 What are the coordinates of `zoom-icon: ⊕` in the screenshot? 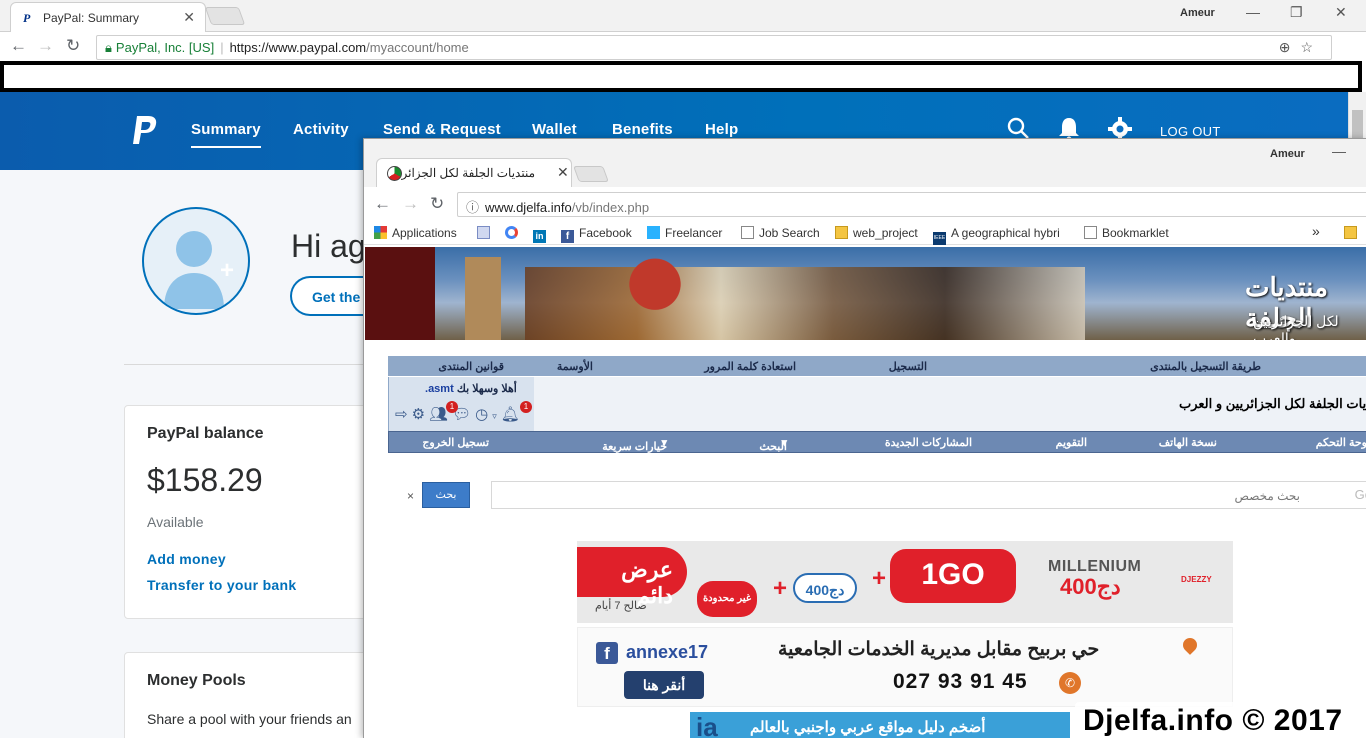 It's located at (1290, 47).